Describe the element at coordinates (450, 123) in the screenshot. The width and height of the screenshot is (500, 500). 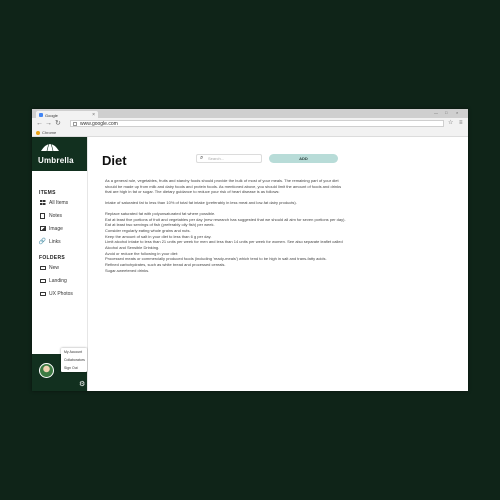
I see `star-icon: ☆` at that location.